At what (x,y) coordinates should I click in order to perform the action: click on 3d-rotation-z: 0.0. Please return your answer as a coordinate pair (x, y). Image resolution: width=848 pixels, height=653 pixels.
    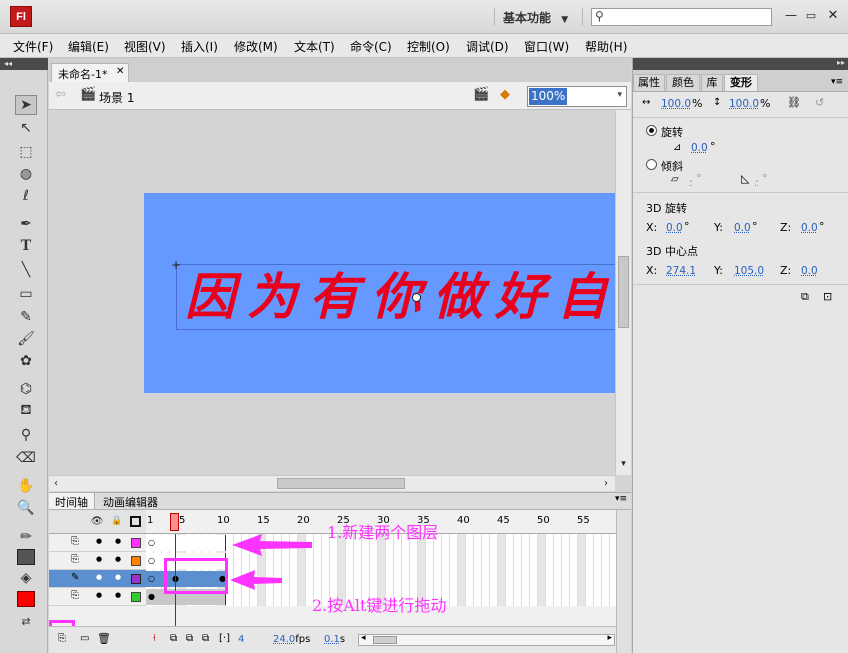
    Looking at the image, I should click on (809, 228).